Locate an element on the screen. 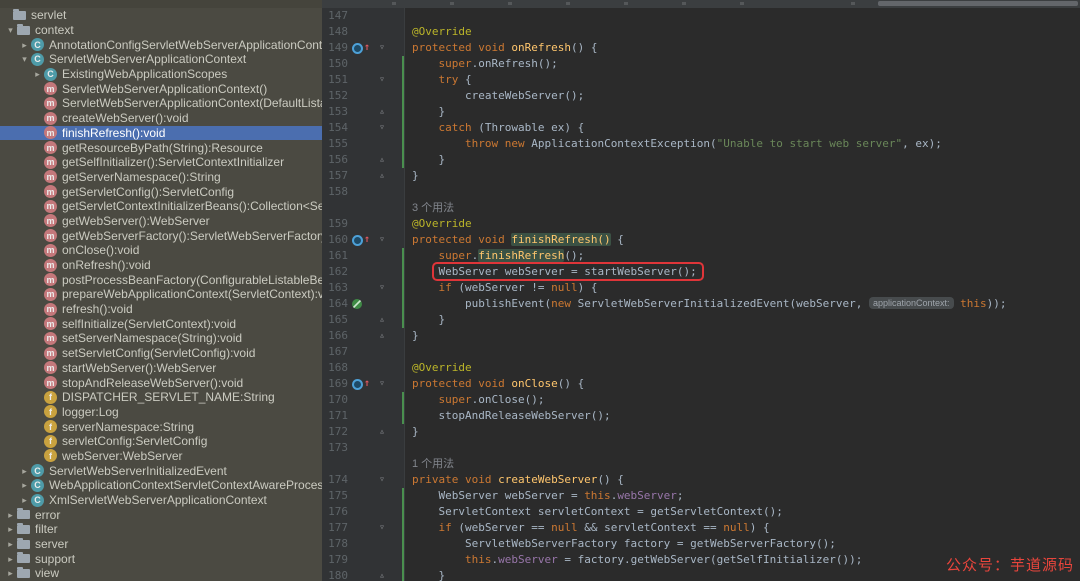 Image resolution: width=1080 pixels, height=581 pixels. tree-item: ▾ C ServletWebServerApplicationContext is located at coordinates (161, 59).